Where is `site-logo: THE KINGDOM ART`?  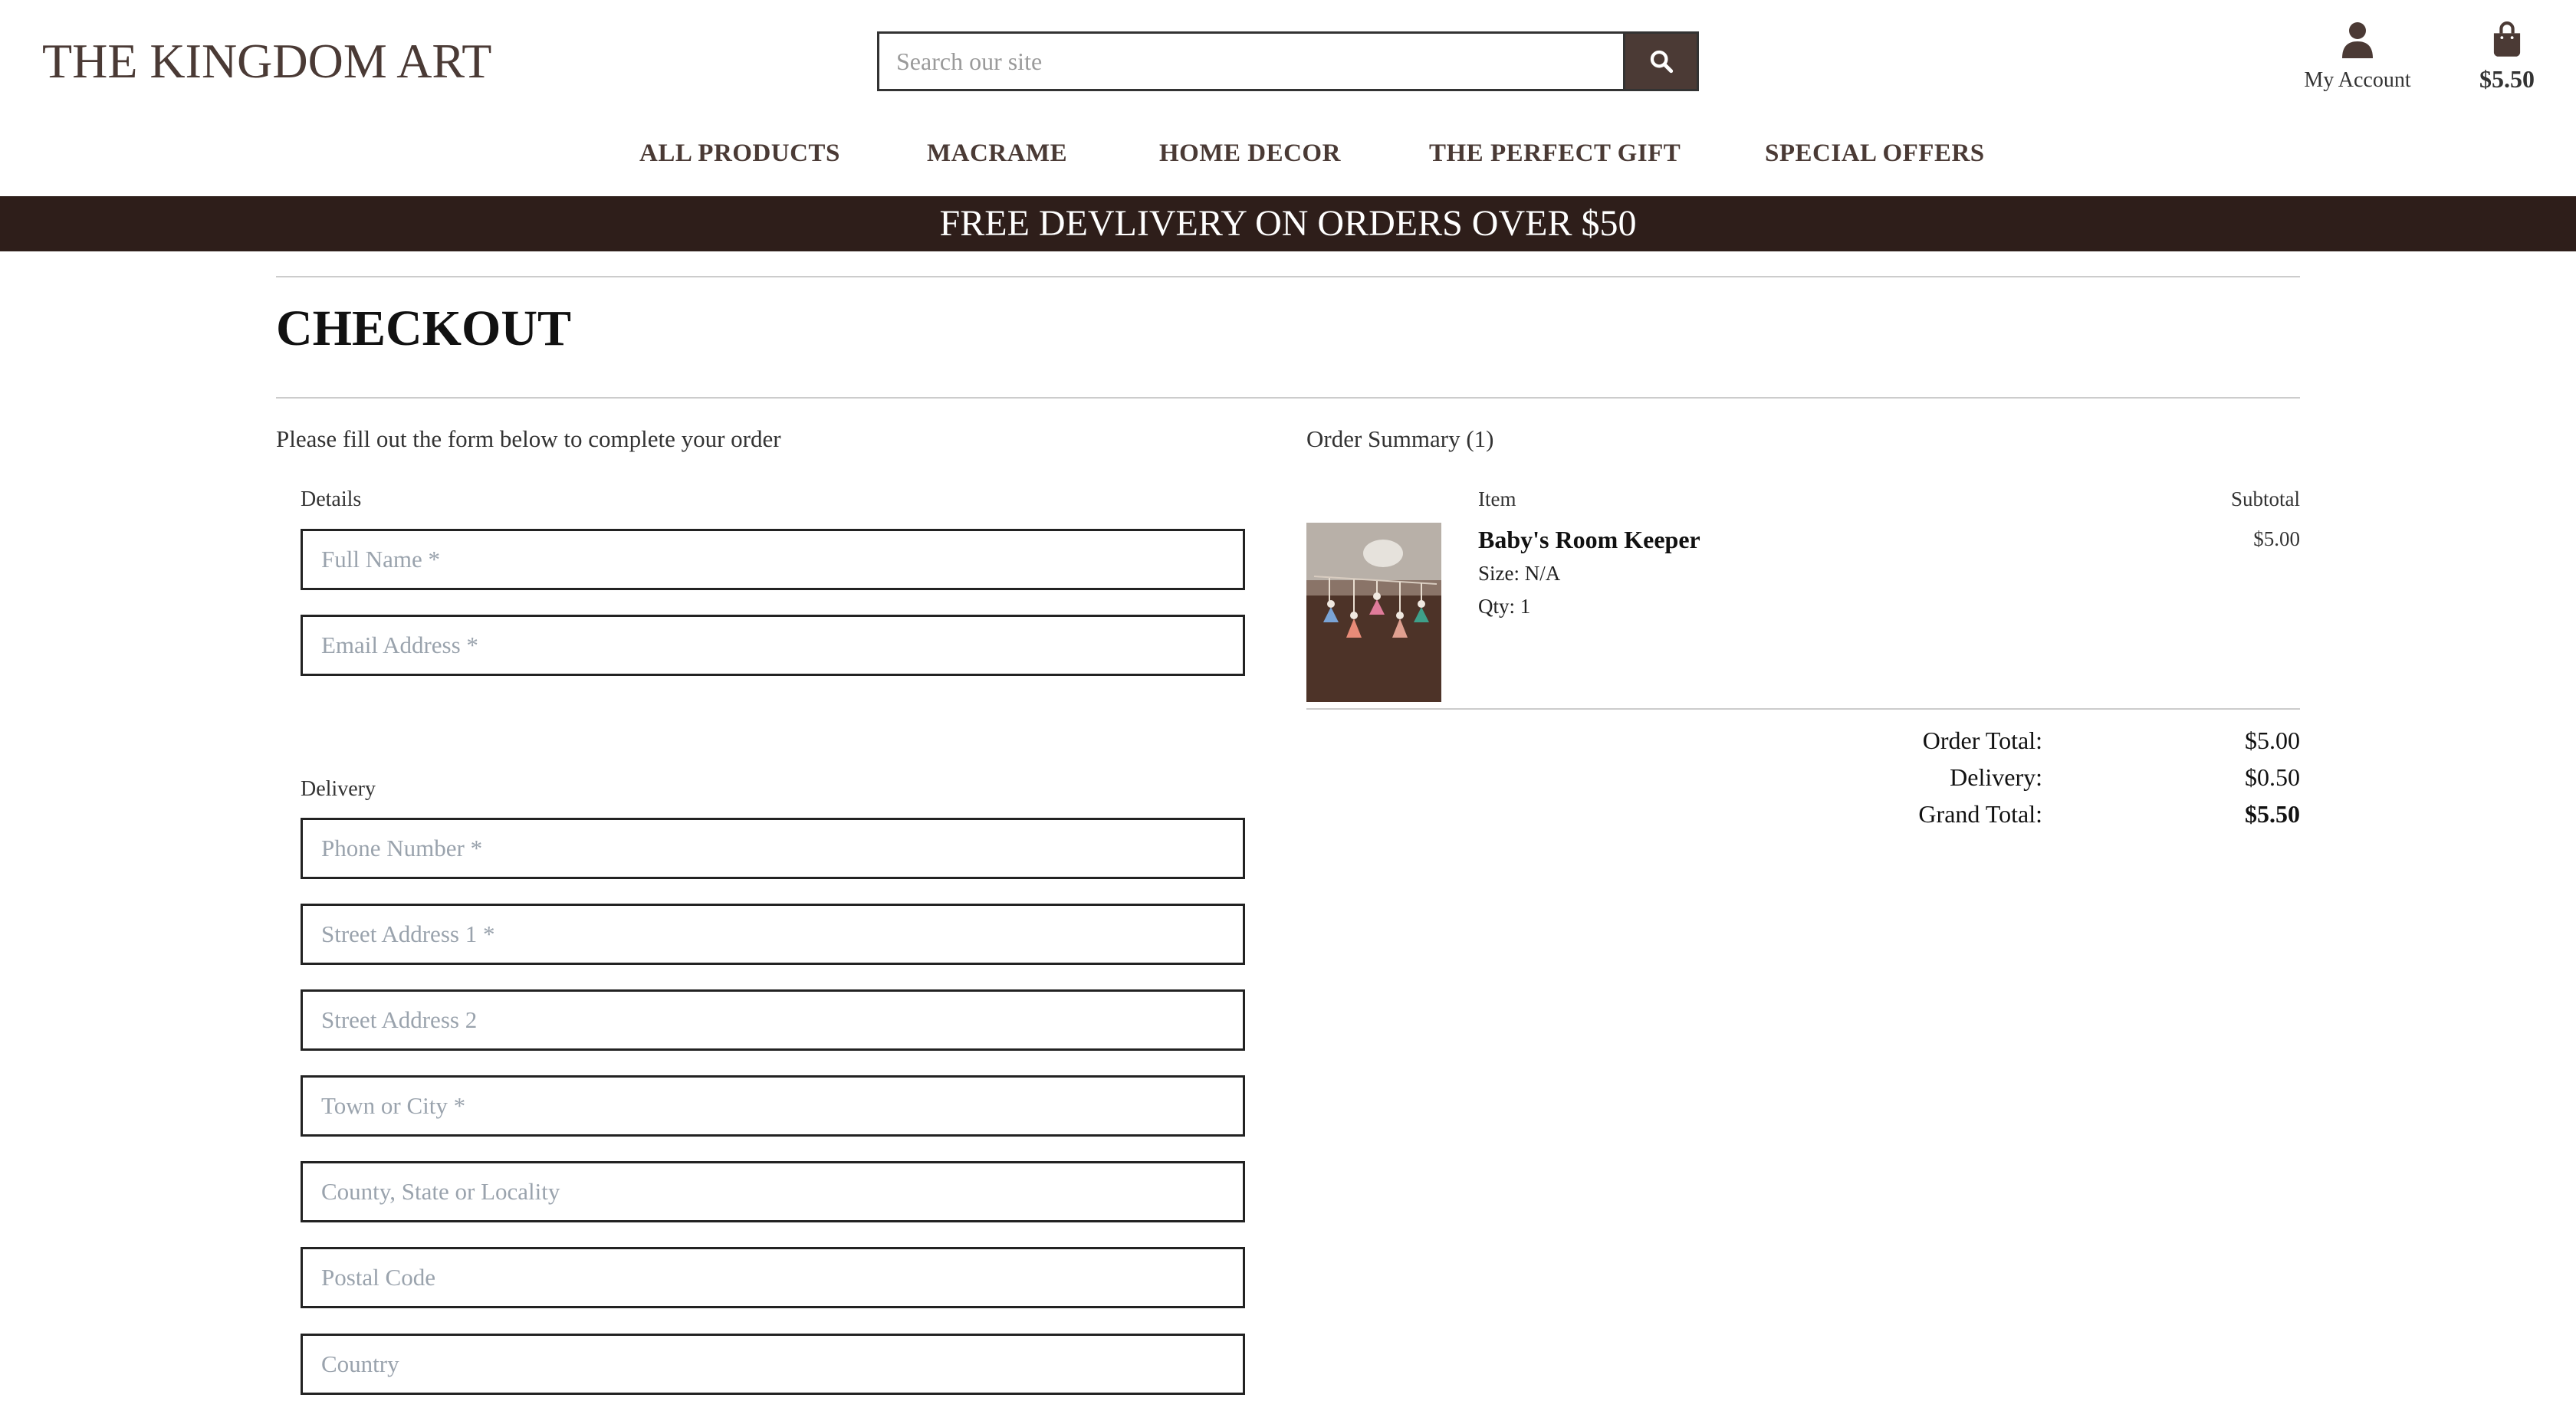
site-logo: THE KINGDOM ART is located at coordinates (267, 61).